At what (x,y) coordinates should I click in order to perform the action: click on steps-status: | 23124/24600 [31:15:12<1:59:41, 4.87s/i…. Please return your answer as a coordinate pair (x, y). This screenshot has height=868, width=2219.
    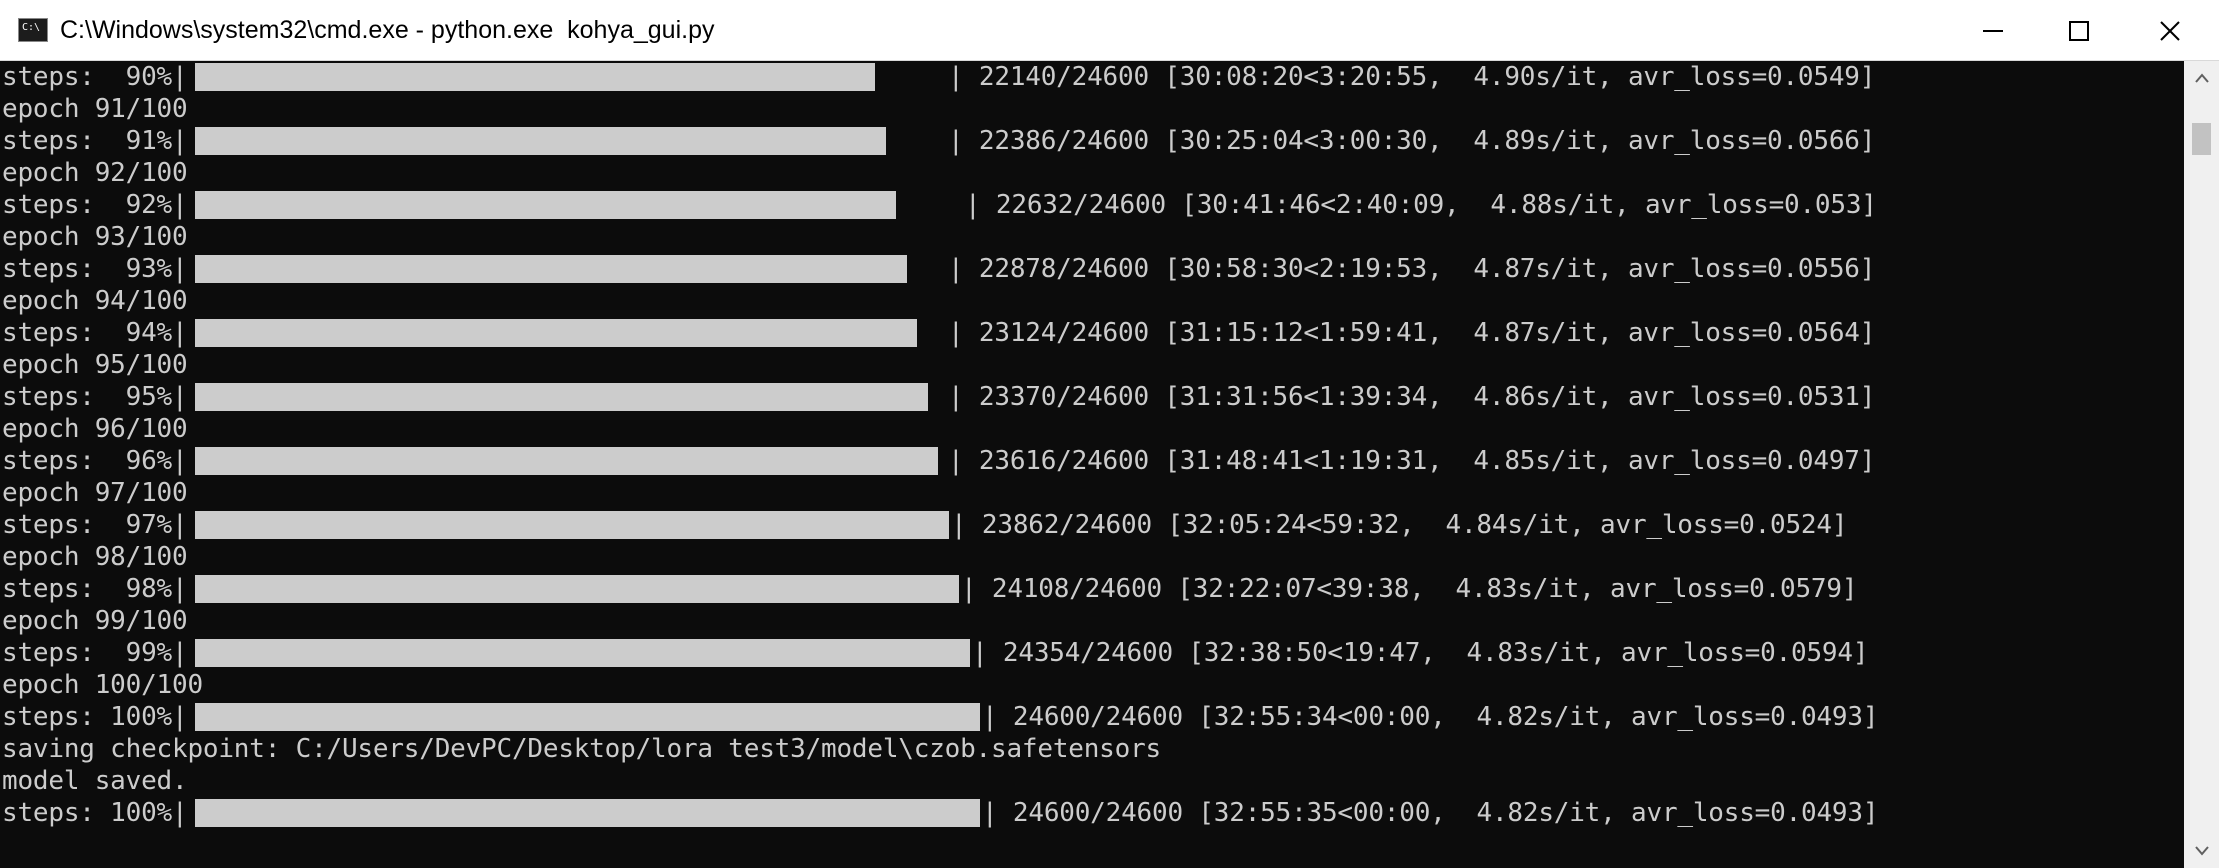
    Looking at the image, I should click on (1412, 333).